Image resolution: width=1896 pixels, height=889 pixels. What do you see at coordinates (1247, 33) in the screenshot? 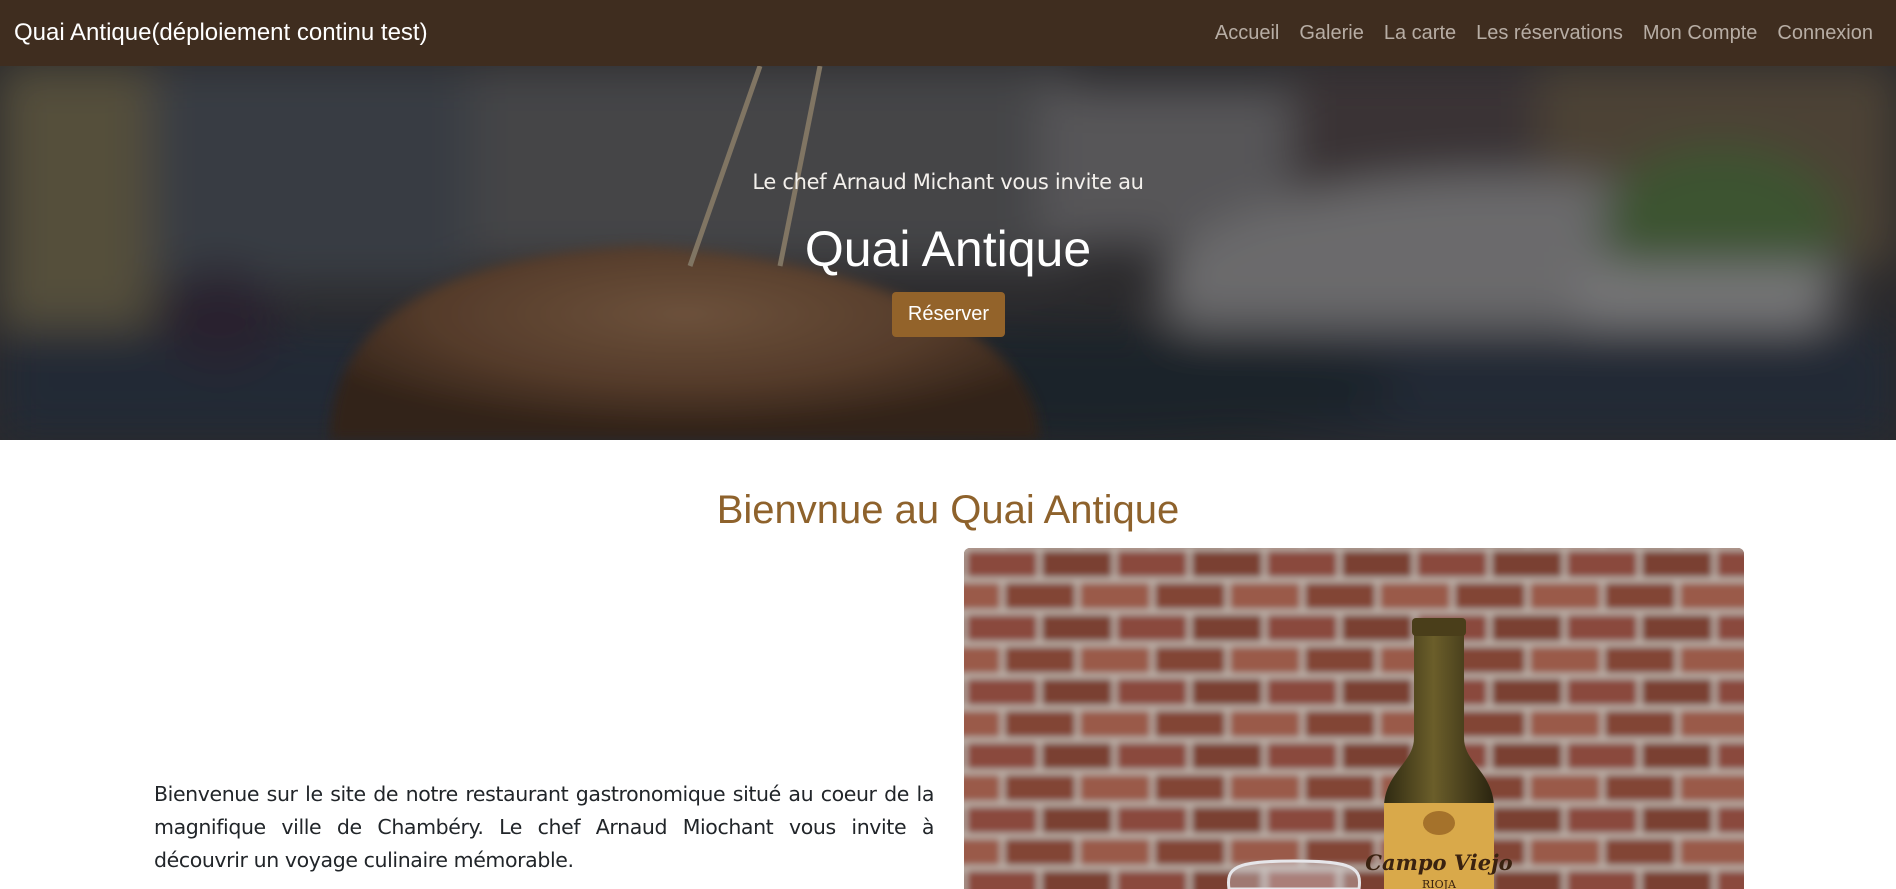
I see `nav-link-accueil: Accueil` at bounding box center [1247, 33].